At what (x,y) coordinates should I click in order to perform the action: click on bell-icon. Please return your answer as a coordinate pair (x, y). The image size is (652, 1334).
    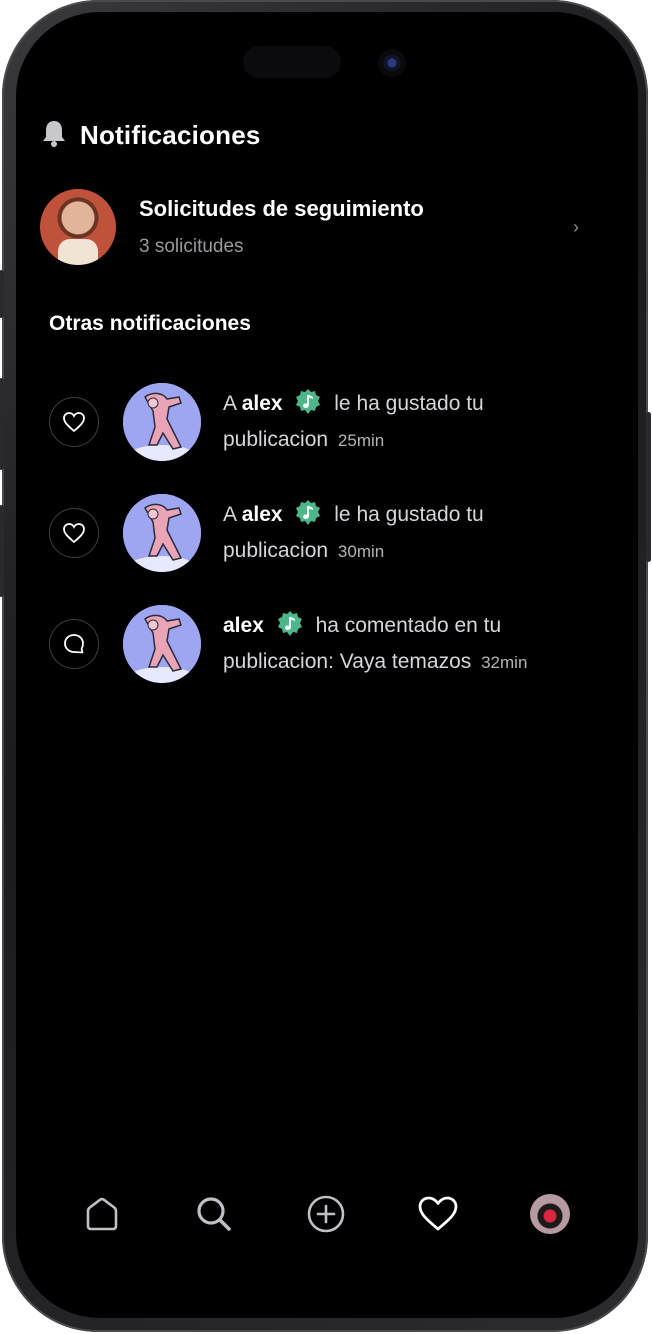
    Looking at the image, I should click on (54, 135).